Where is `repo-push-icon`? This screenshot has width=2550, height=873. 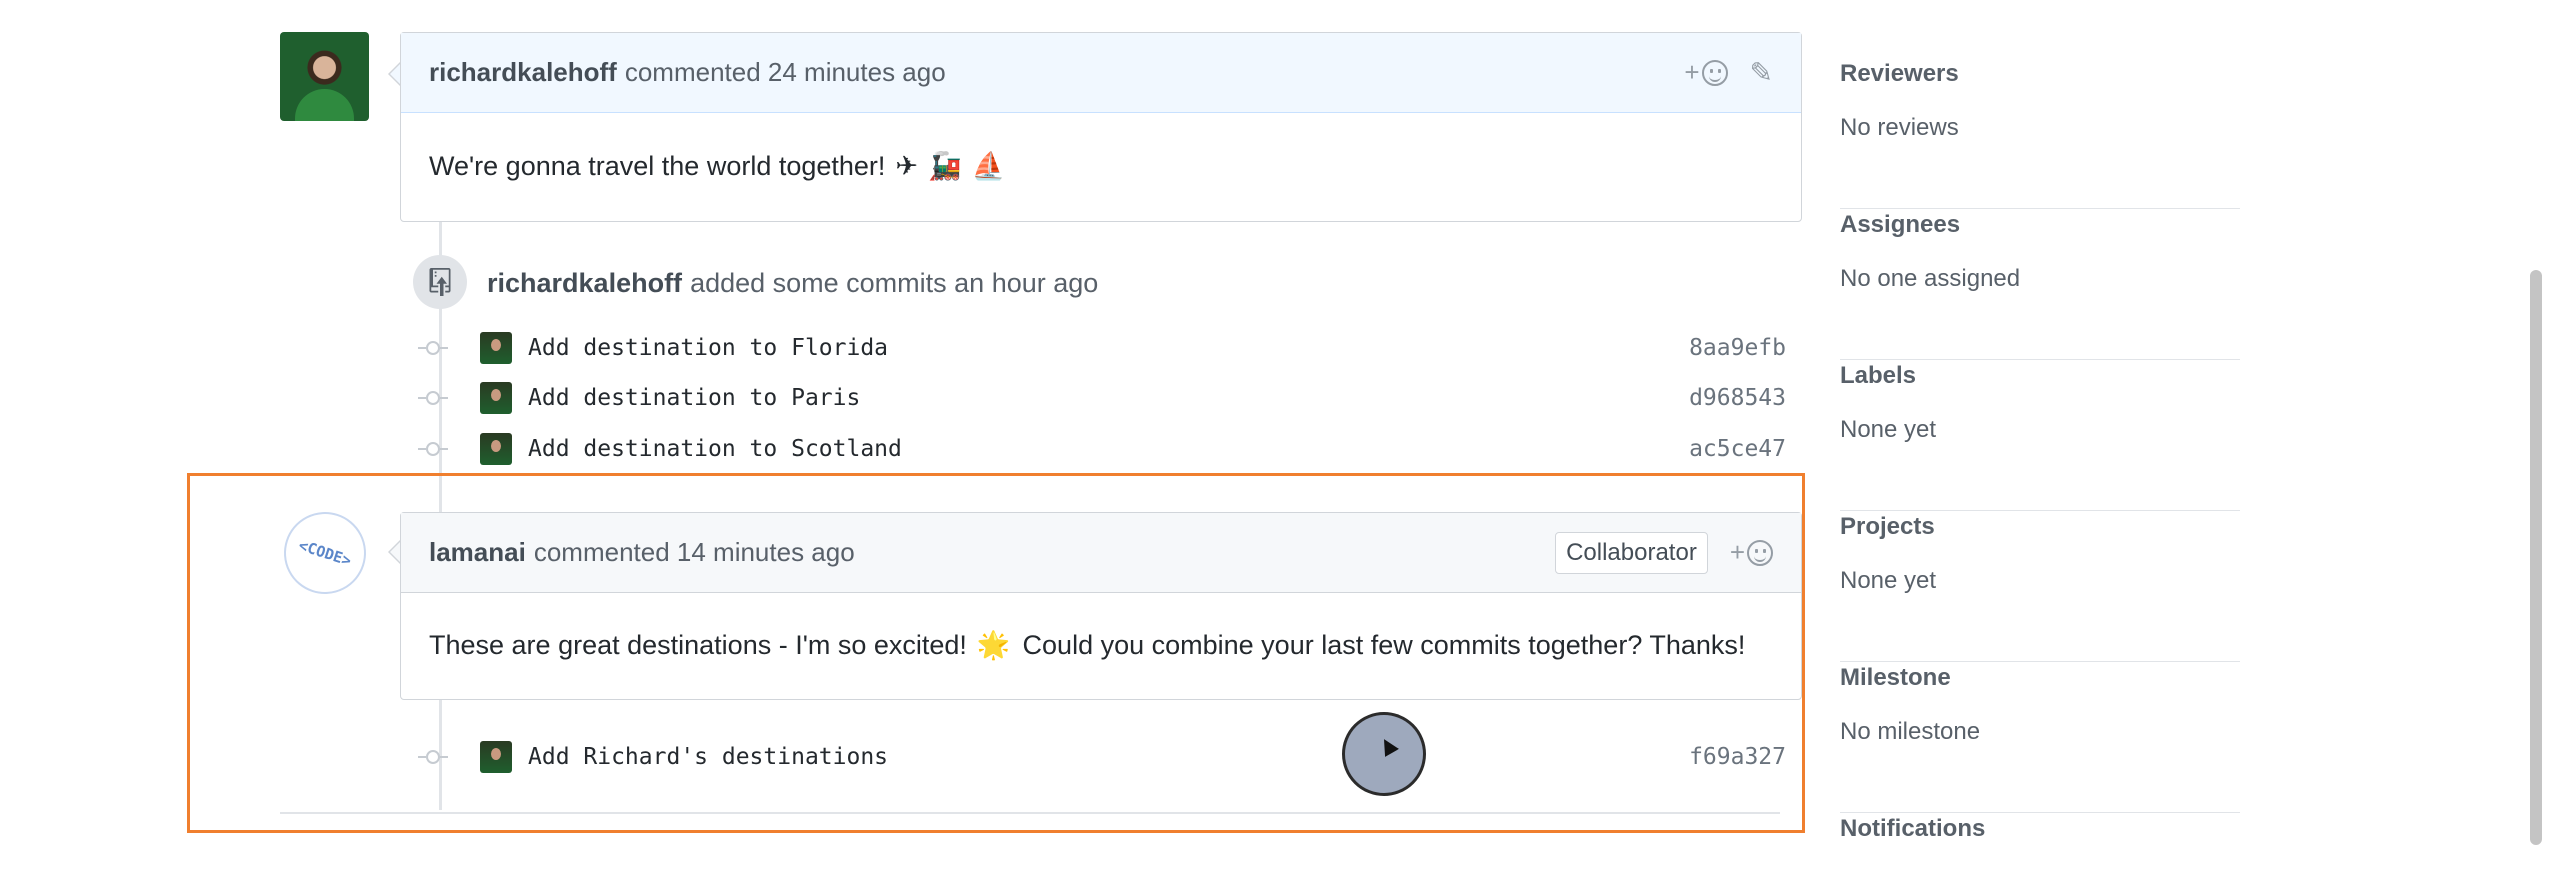 repo-push-icon is located at coordinates (440, 282).